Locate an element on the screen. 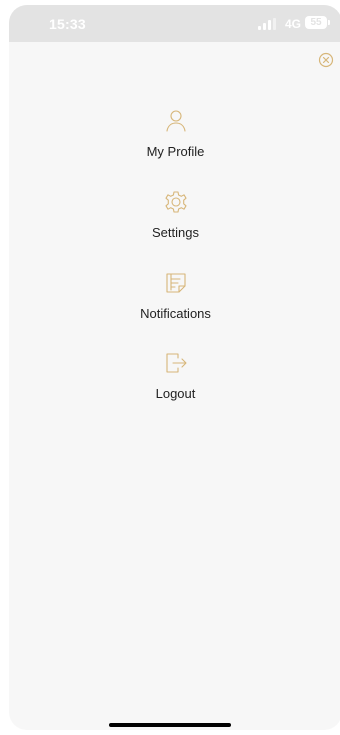 The image size is (340, 735). menu-item-my-profile: My Profile is located at coordinates (174, 133).